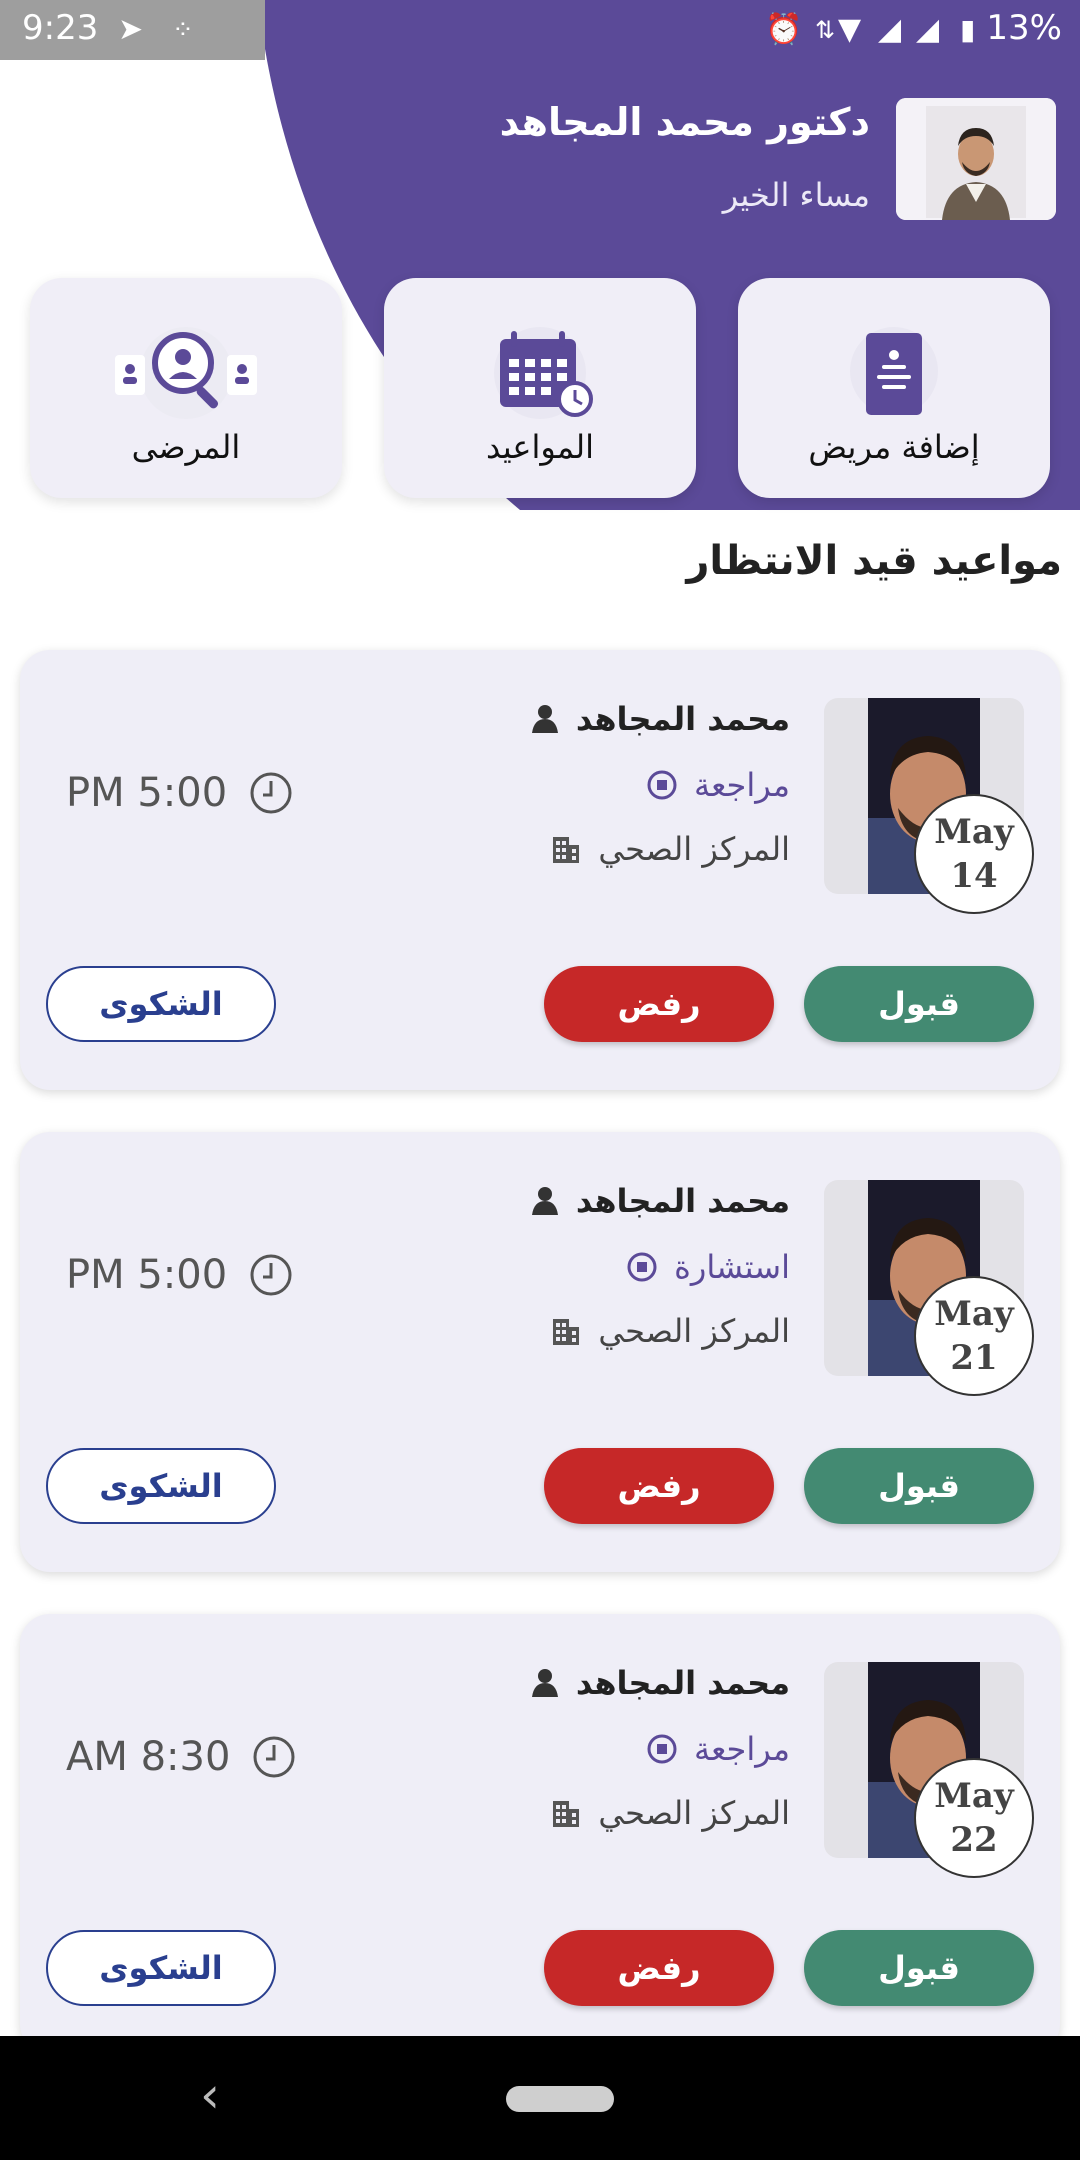  Describe the element at coordinates (540, 371) in the screenshot. I see `calendar-icon` at that location.